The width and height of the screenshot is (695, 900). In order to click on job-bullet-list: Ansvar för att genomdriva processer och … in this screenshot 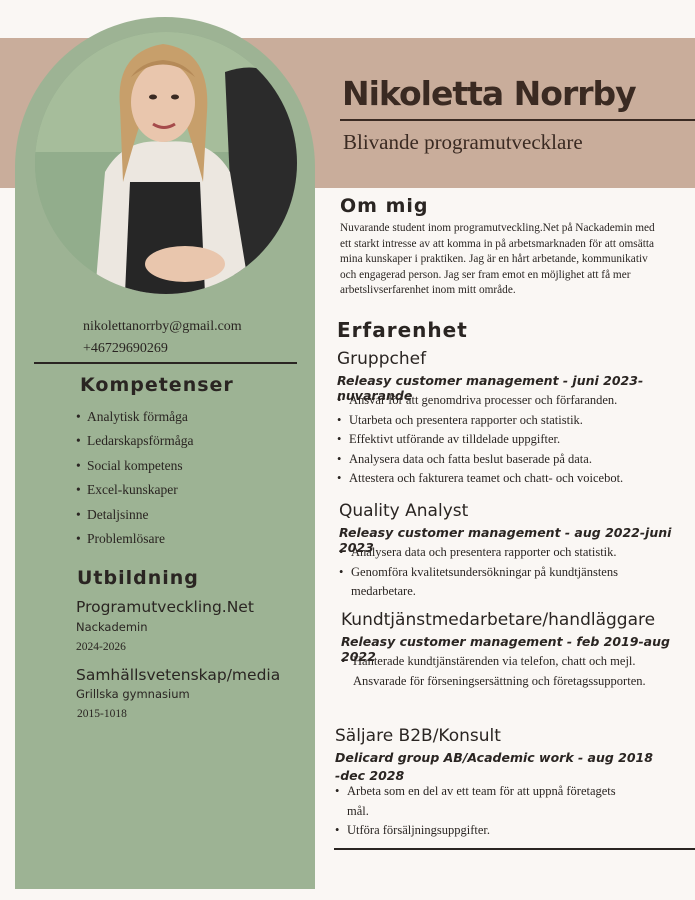, I will do `click(514, 440)`.